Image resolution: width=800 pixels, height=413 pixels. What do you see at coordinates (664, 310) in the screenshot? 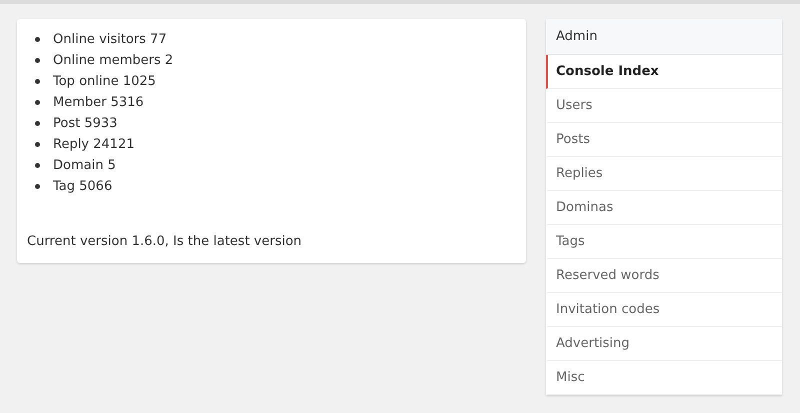
I see `sidebar-item: Invitation codes` at bounding box center [664, 310].